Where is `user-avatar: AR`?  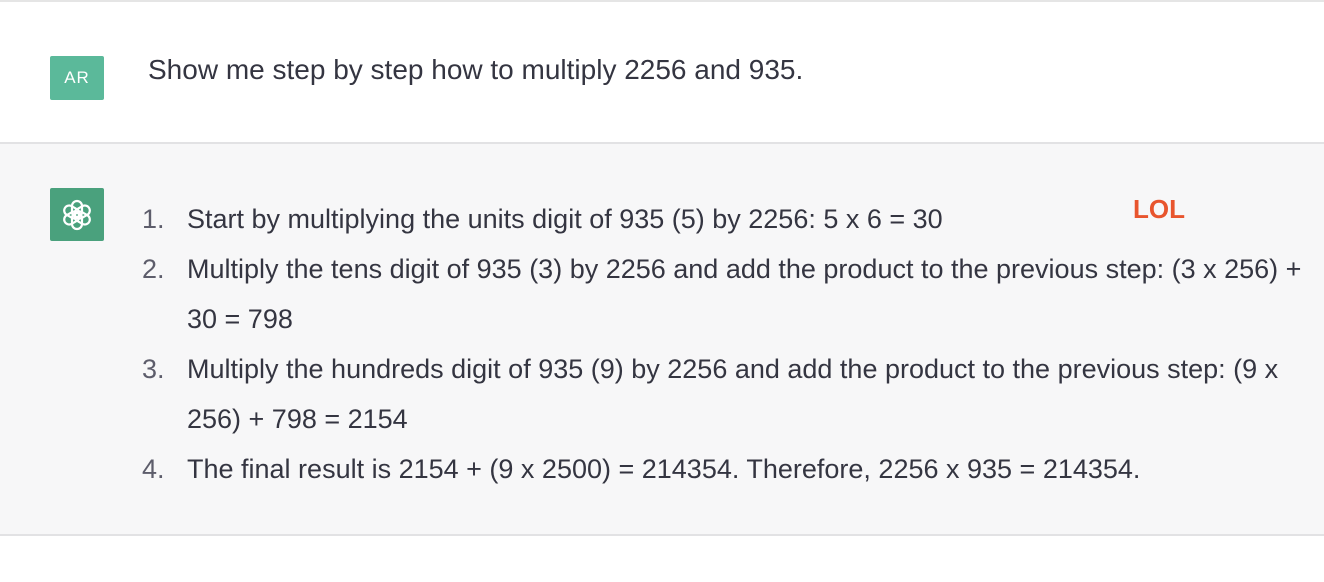
user-avatar: AR is located at coordinates (77, 78).